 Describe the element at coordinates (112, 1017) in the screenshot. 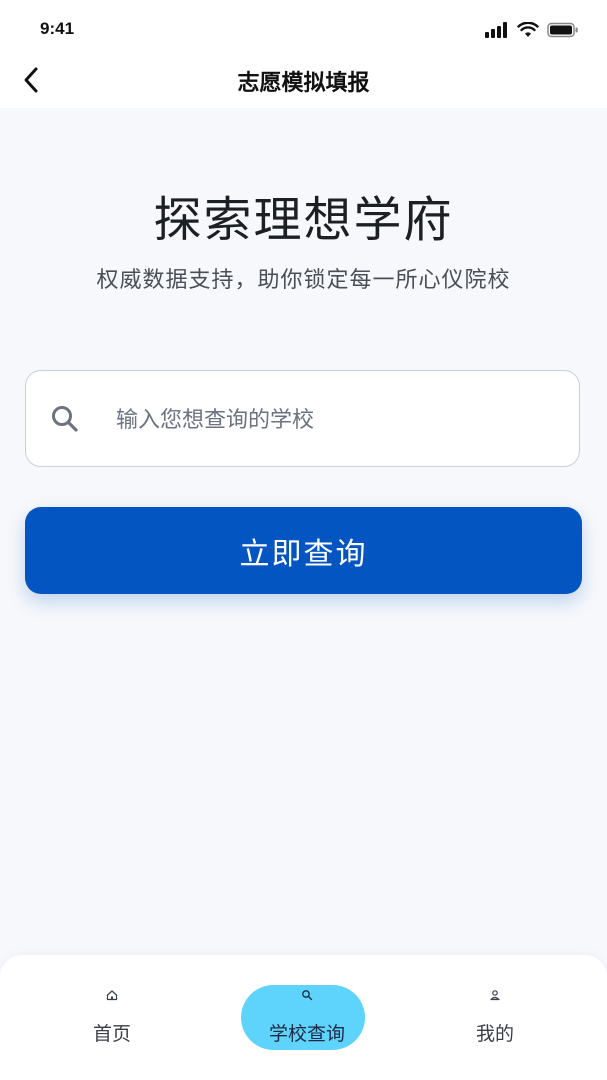

I see `tab-home: 首页` at that location.